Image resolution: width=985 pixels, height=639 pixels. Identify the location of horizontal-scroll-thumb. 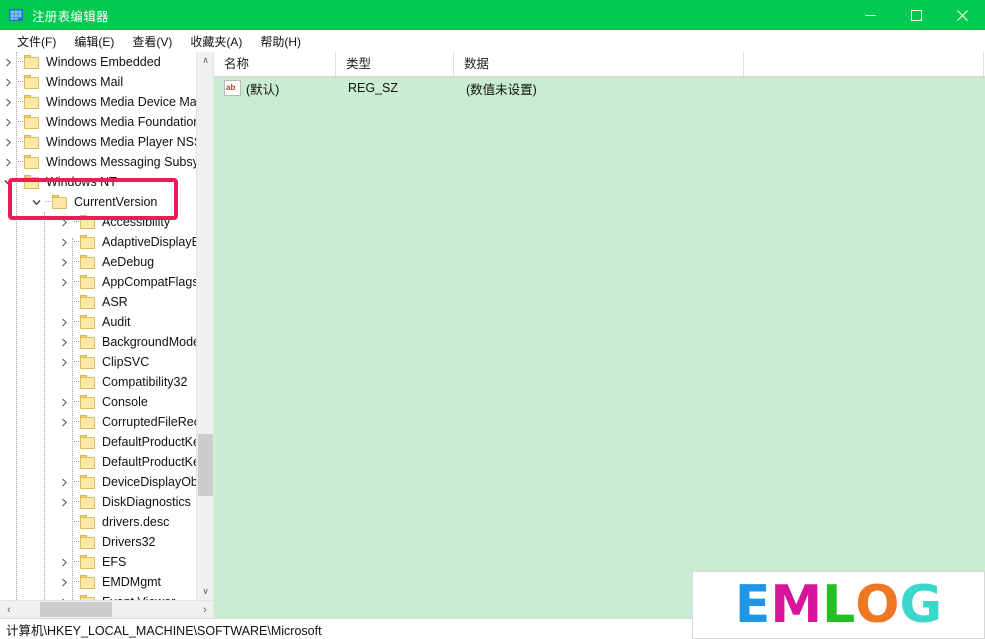
(76, 609).